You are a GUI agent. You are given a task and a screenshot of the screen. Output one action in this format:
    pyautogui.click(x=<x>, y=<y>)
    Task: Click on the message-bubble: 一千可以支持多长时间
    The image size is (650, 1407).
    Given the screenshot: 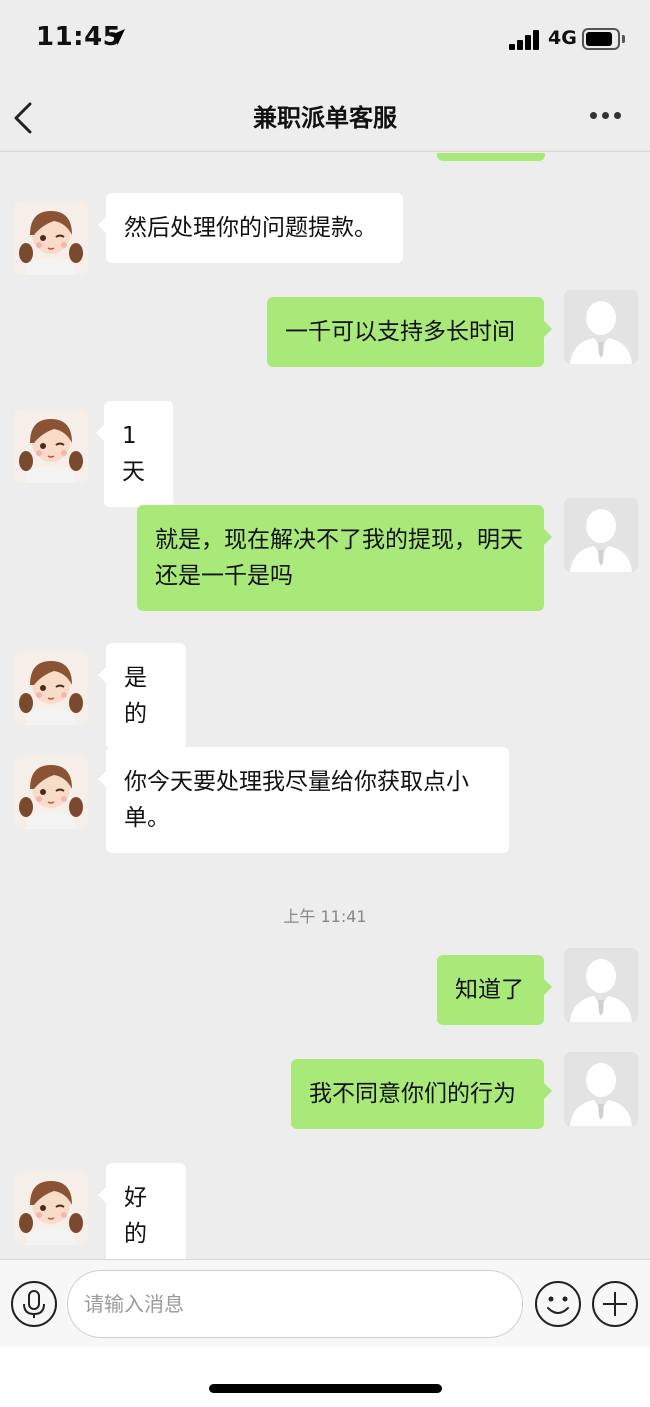 What is the action you would take?
    pyautogui.click(x=409, y=332)
    